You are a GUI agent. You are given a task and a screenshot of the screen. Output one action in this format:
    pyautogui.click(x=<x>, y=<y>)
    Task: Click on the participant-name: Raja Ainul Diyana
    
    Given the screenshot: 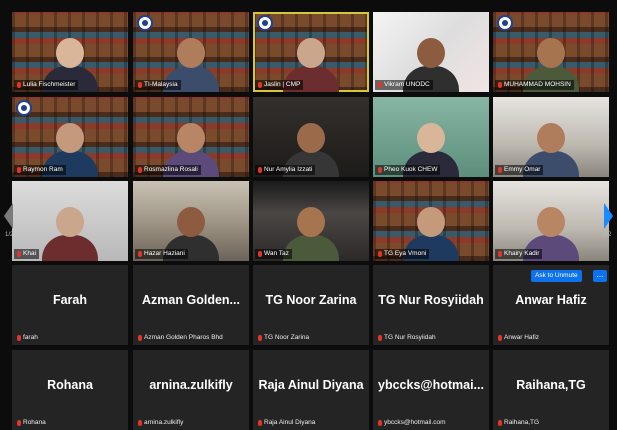 What is the action you would take?
    pyautogui.click(x=290, y=422)
    